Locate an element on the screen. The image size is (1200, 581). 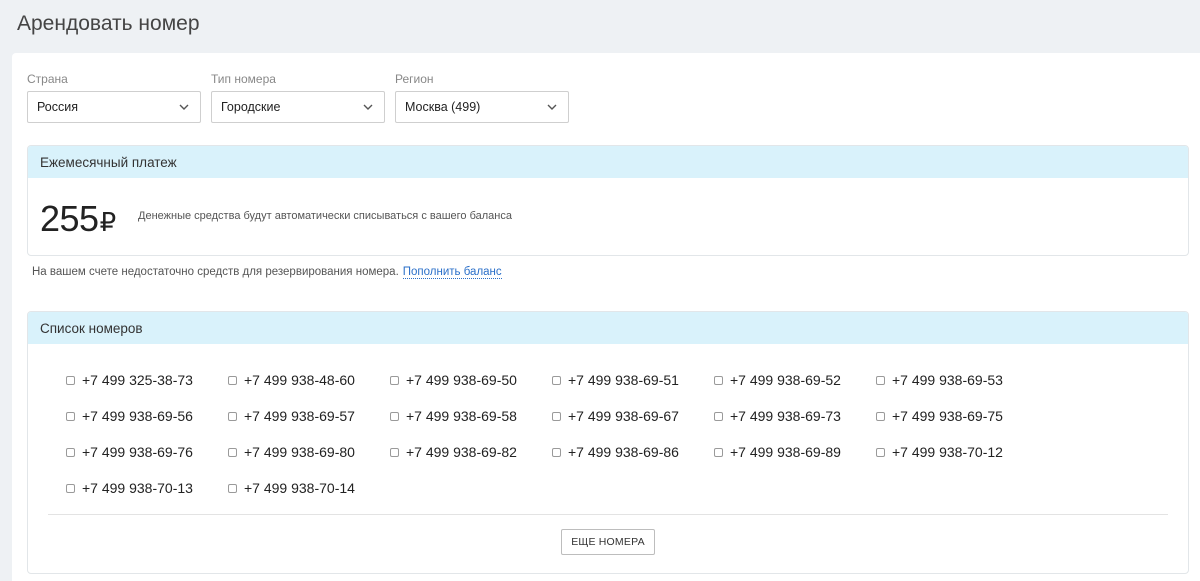
number-option: +7 499 325-38-73 is located at coordinates (129, 380).